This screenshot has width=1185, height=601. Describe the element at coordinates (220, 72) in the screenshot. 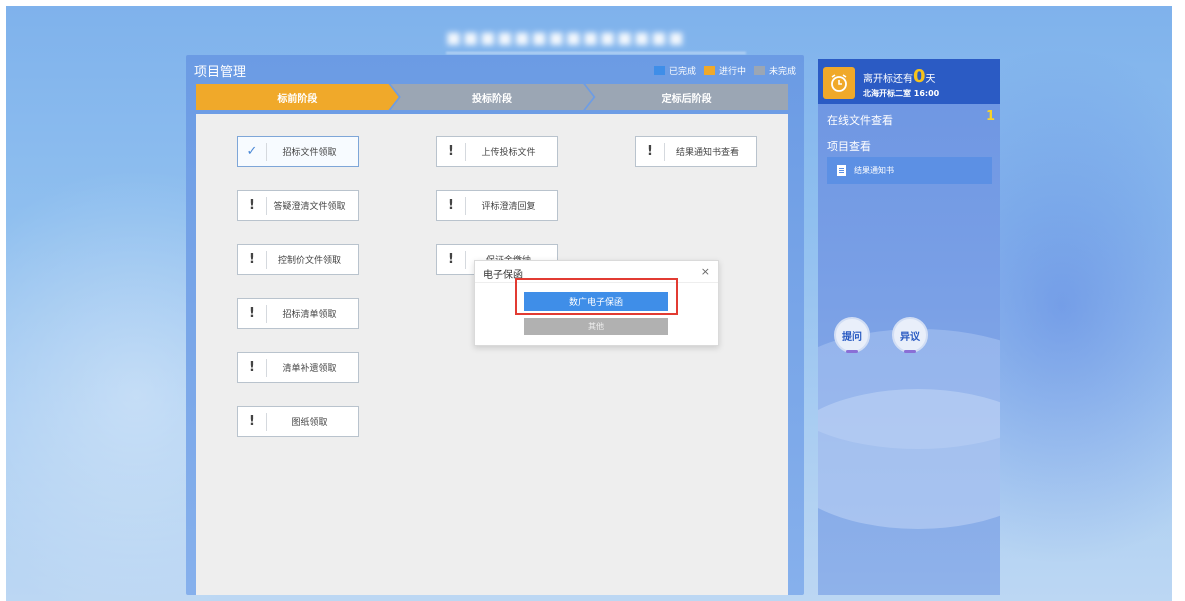

I see `panel-title: 项目管理` at that location.